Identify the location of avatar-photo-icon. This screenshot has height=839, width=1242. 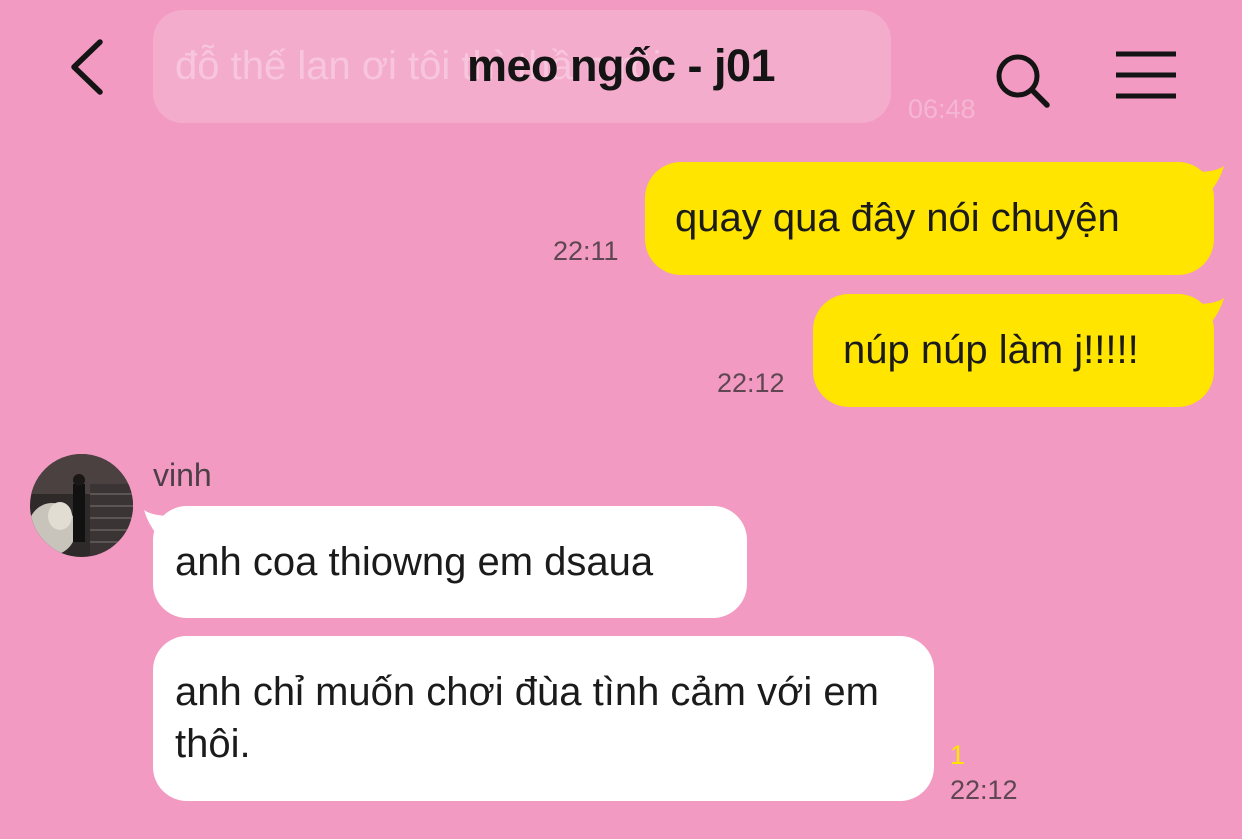
(81, 505).